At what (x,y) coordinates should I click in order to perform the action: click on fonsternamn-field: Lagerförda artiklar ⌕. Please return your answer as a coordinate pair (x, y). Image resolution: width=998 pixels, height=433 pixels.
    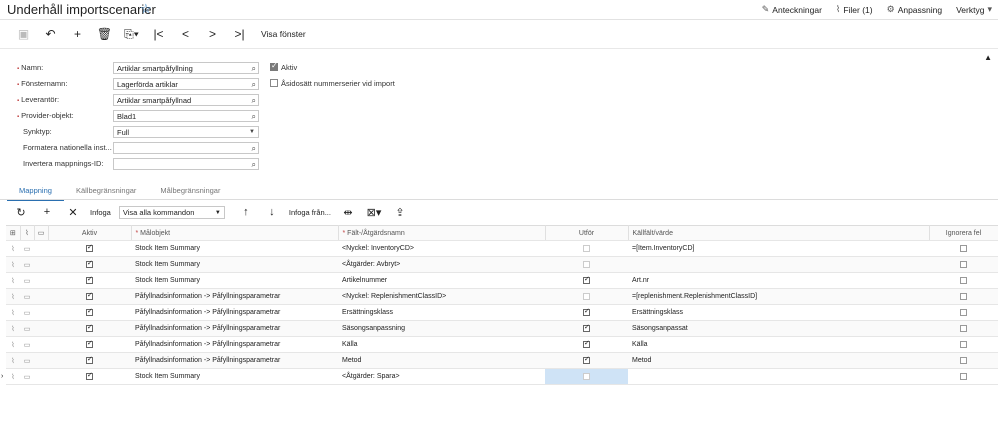
    Looking at the image, I should click on (186, 84).